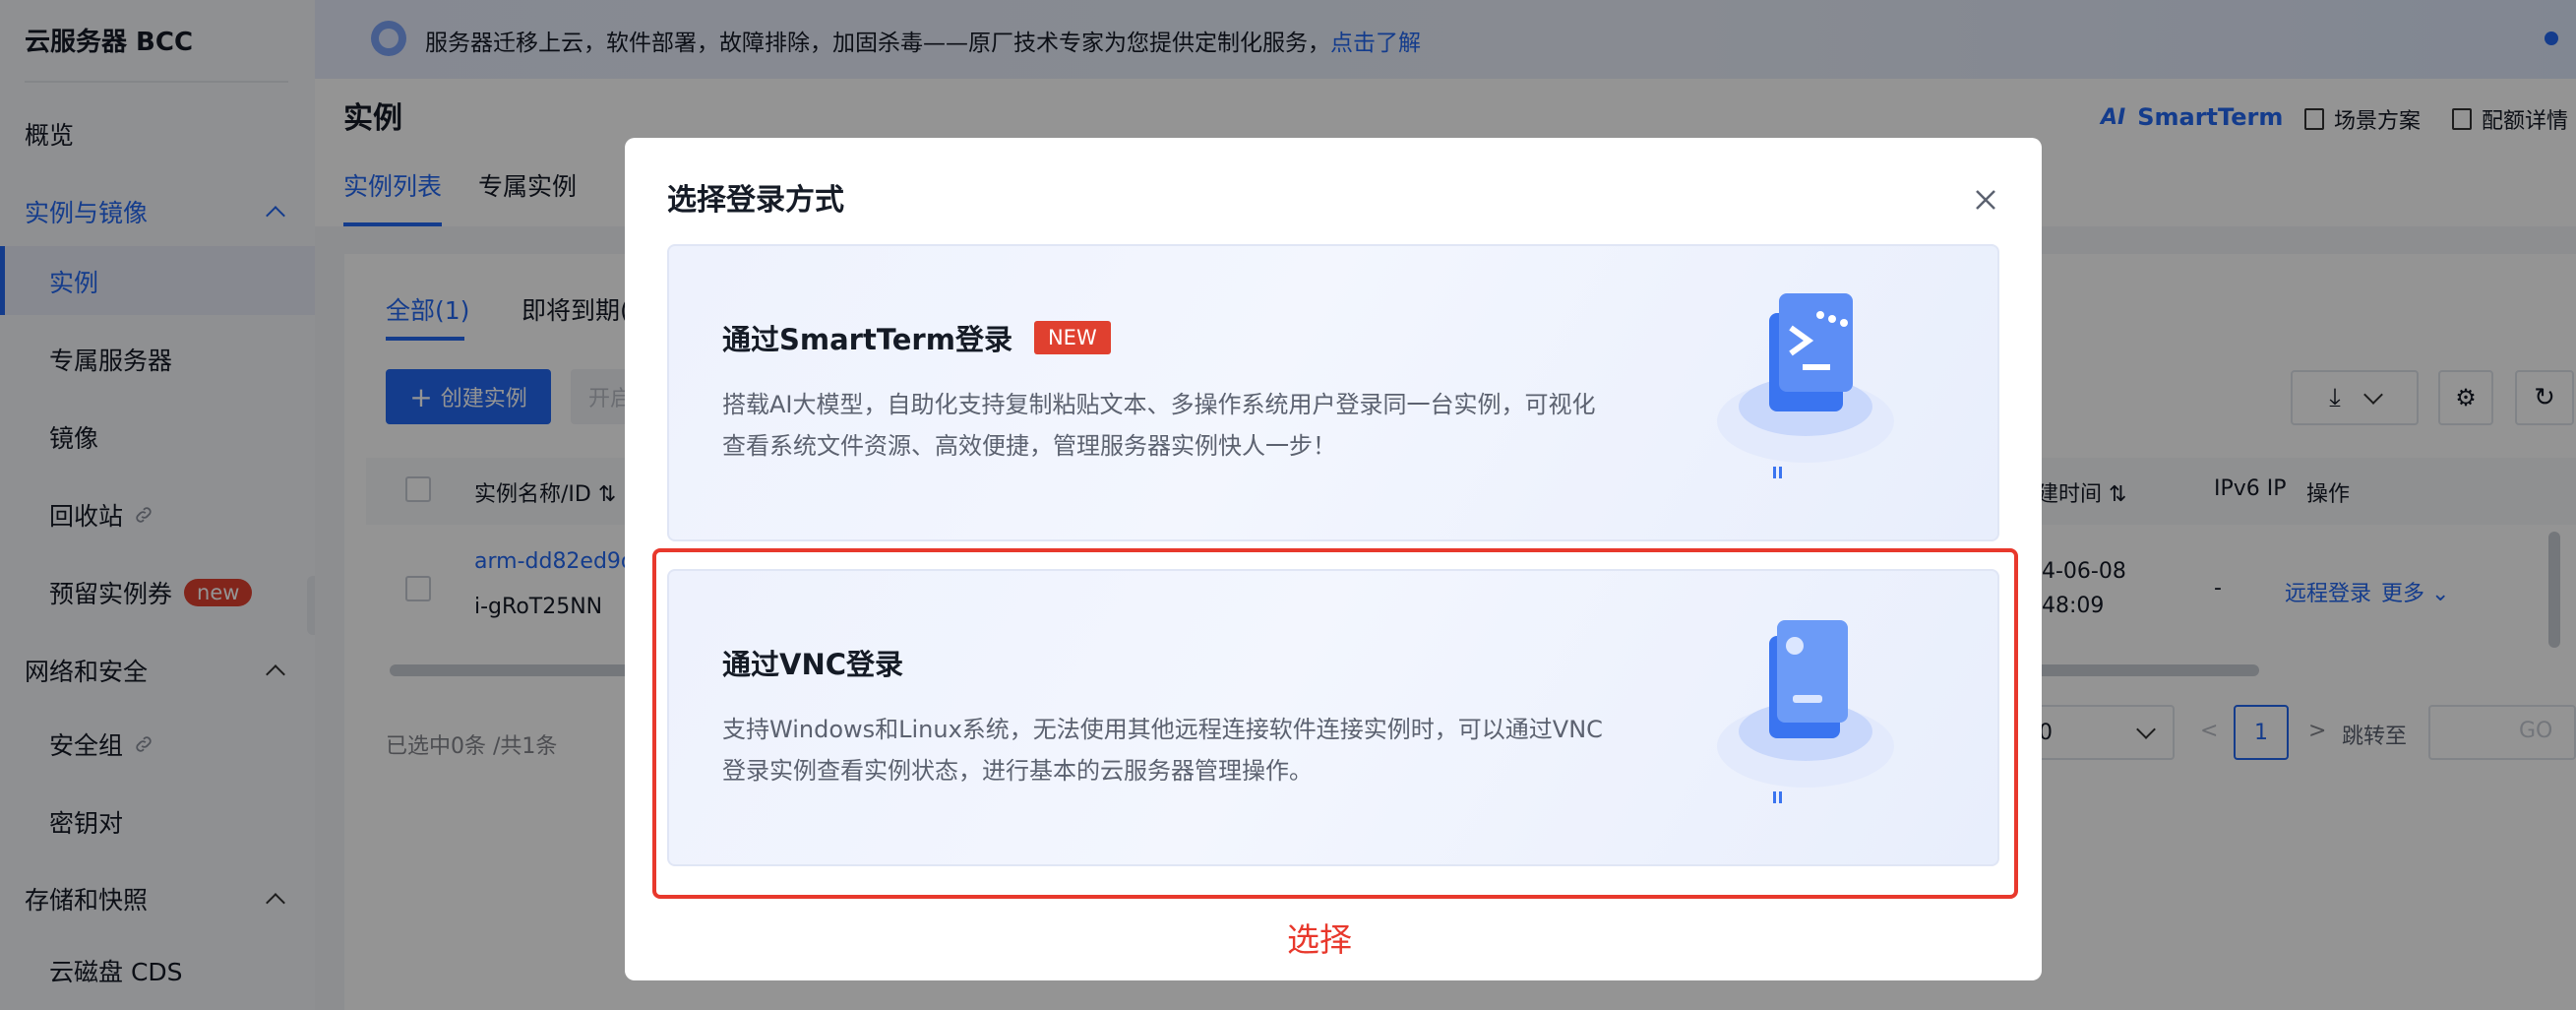  What do you see at coordinates (1159, 404) in the screenshot?
I see `option-desc-line: 搭载AI大模型，自助化支持复制粘贴文本、多操作系统用户登录同一台实例，可视化` at bounding box center [1159, 404].